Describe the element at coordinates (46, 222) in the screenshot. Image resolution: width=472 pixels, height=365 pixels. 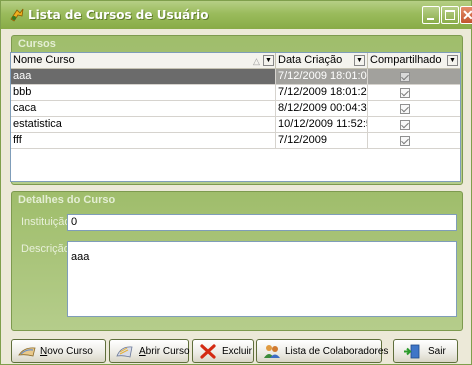
I see `instituicao-label: Instituição` at that location.